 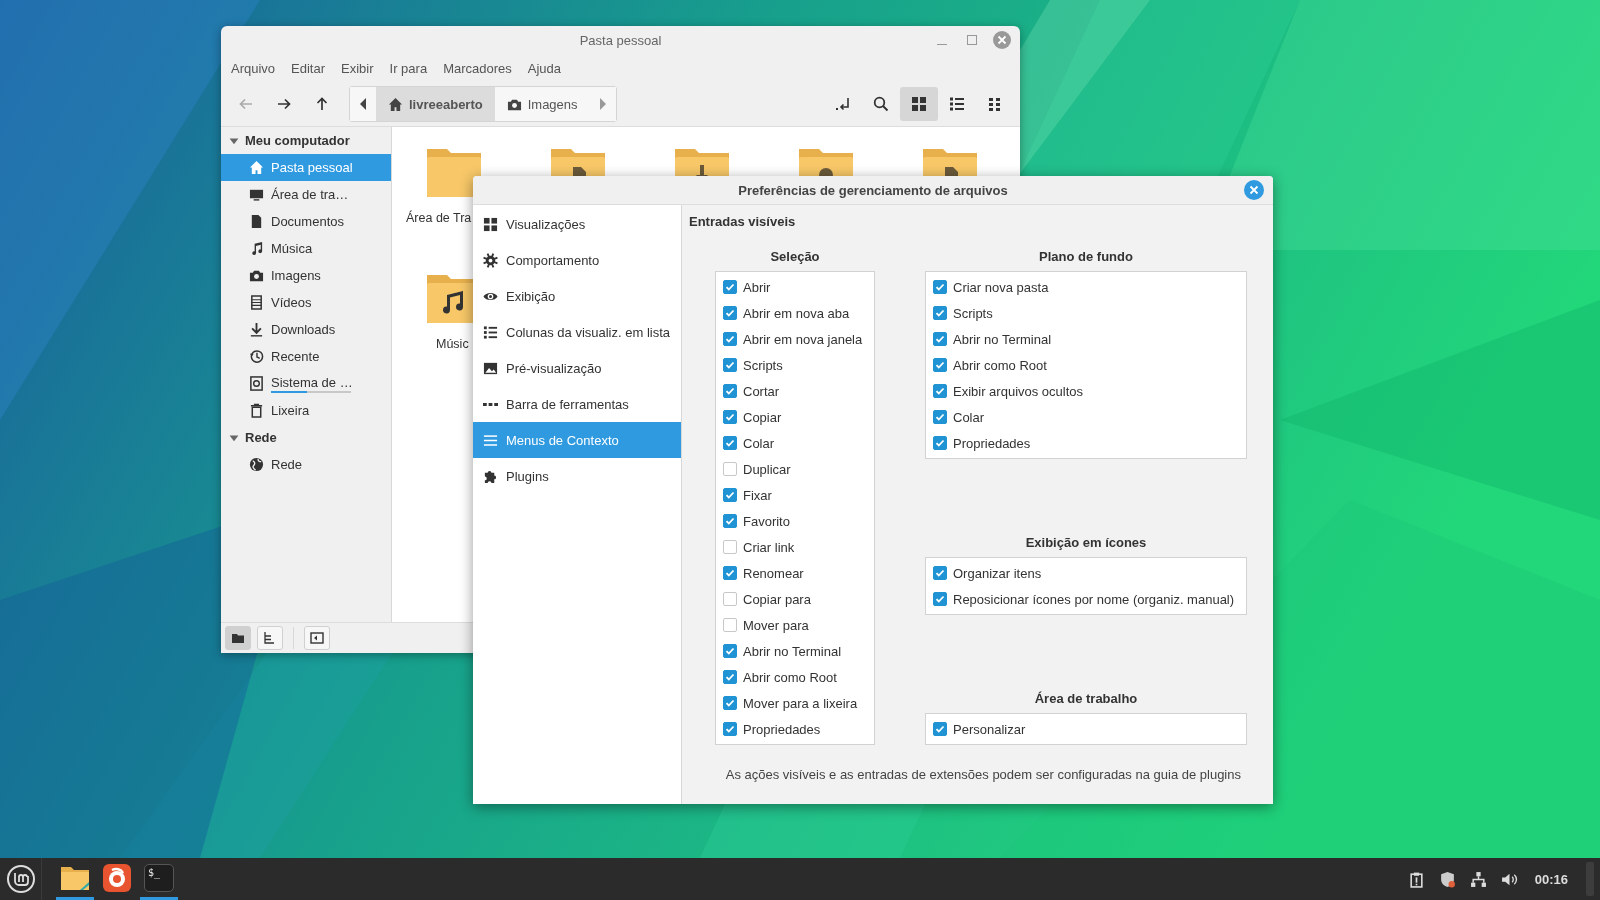 What do you see at coordinates (256, 356) in the screenshot?
I see `clock-icon` at bounding box center [256, 356].